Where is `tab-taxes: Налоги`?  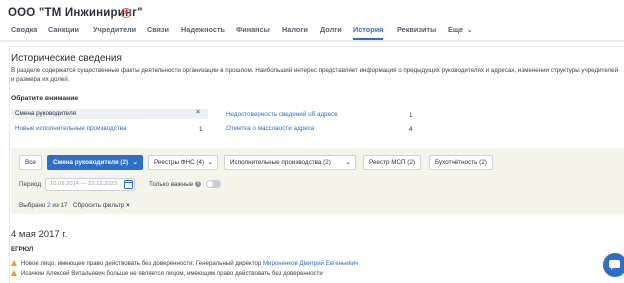
tab-taxes: Налоги is located at coordinates (295, 31).